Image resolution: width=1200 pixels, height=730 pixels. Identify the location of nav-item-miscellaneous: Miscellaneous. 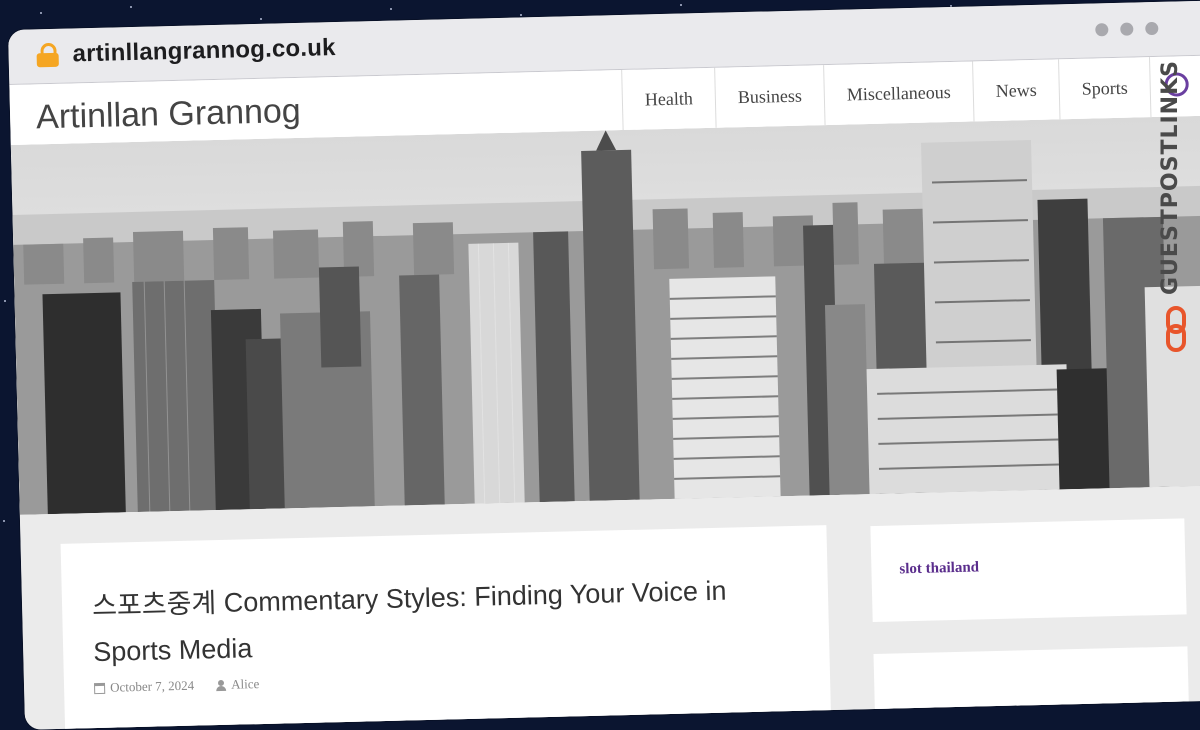
(898, 93).